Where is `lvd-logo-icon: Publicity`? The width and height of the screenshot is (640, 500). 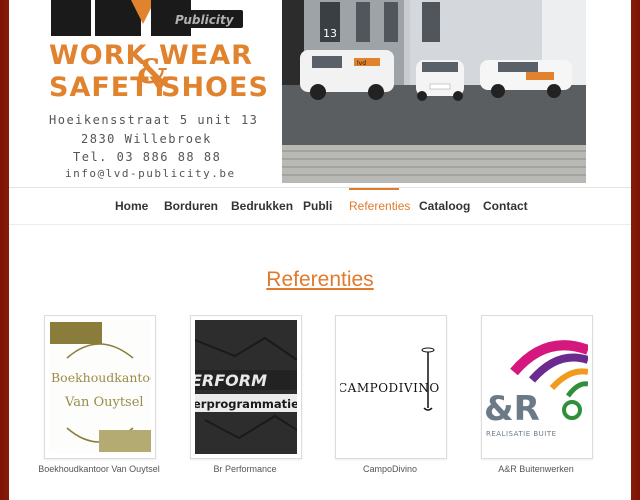 lvd-logo-icon: Publicity is located at coordinates (147, 18).